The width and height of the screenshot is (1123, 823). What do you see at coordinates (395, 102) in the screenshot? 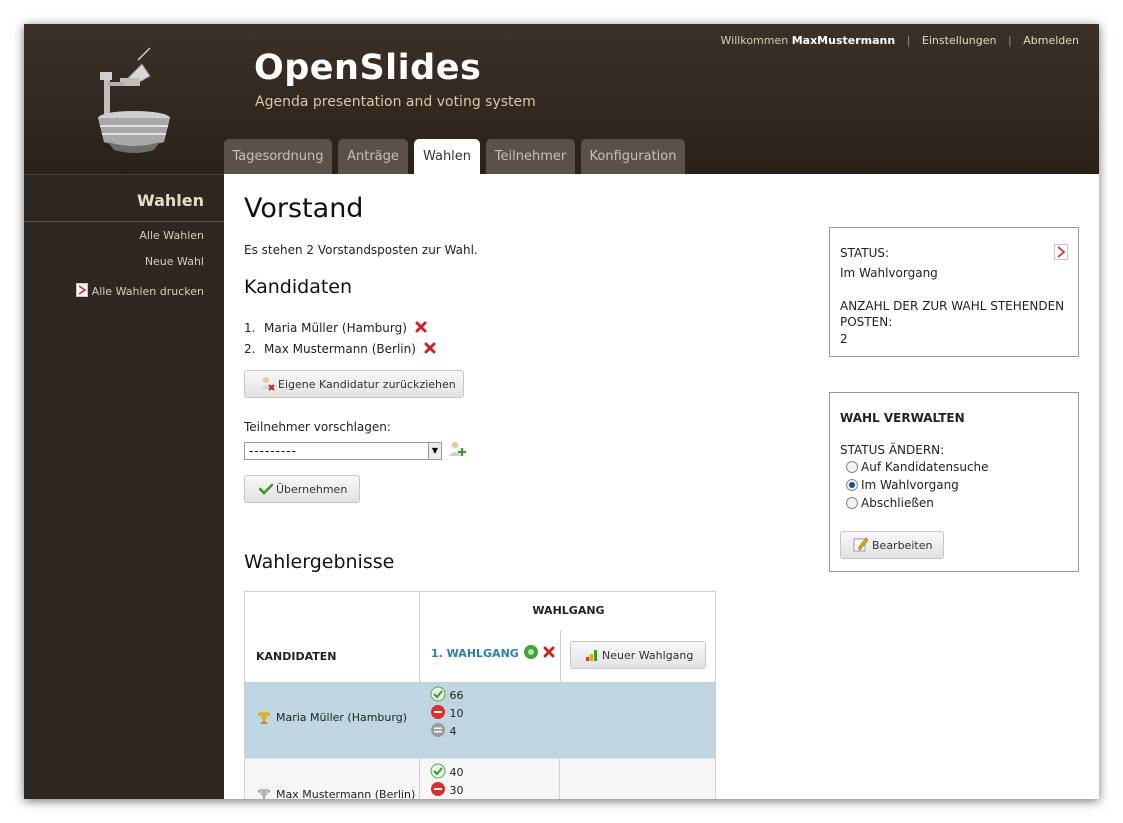
I see `app-subtitle: Agenda presentation and voting system` at bounding box center [395, 102].